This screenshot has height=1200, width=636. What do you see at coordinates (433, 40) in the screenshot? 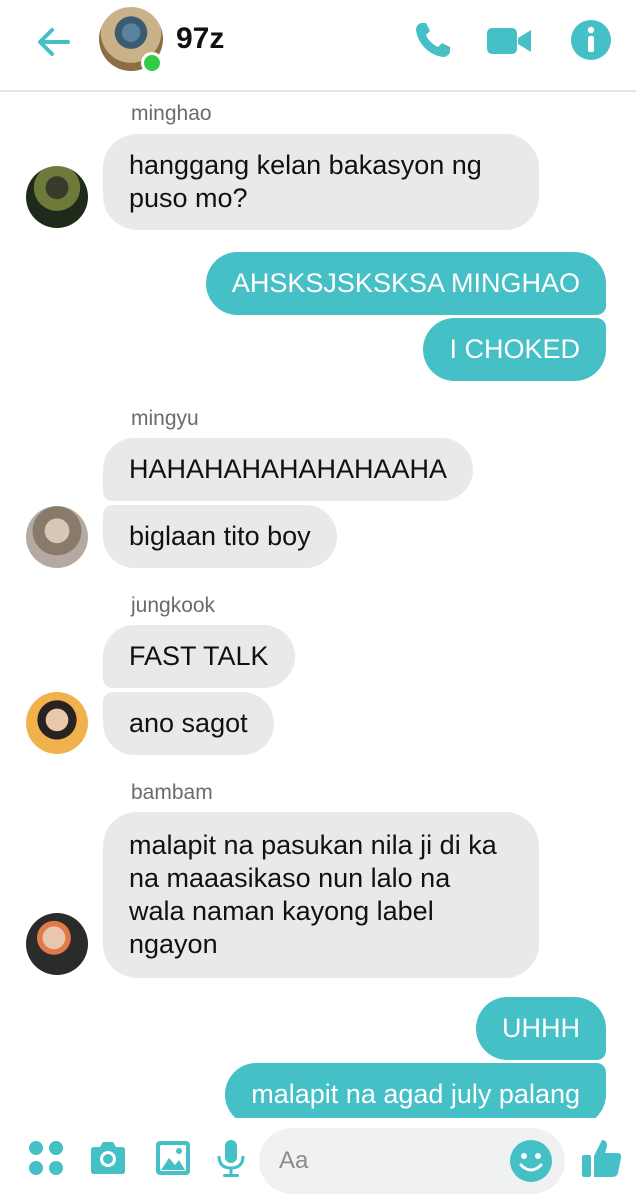
I see `phone-icon` at bounding box center [433, 40].